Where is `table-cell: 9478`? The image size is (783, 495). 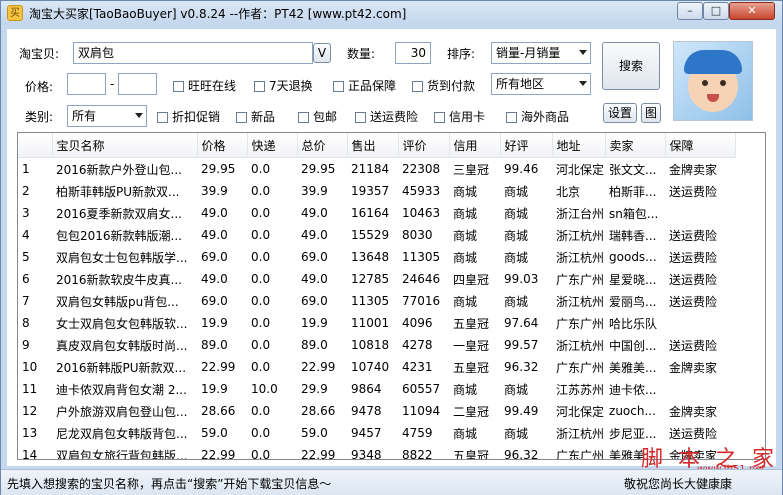
table-cell: 9478 is located at coordinates (366, 411).